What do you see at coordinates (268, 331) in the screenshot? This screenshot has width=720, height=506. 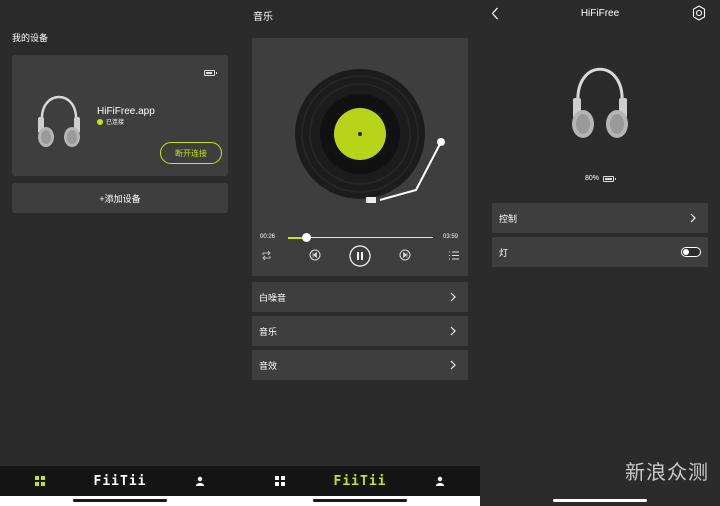 I see `menu-item-label: 音乐` at bounding box center [268, 331].